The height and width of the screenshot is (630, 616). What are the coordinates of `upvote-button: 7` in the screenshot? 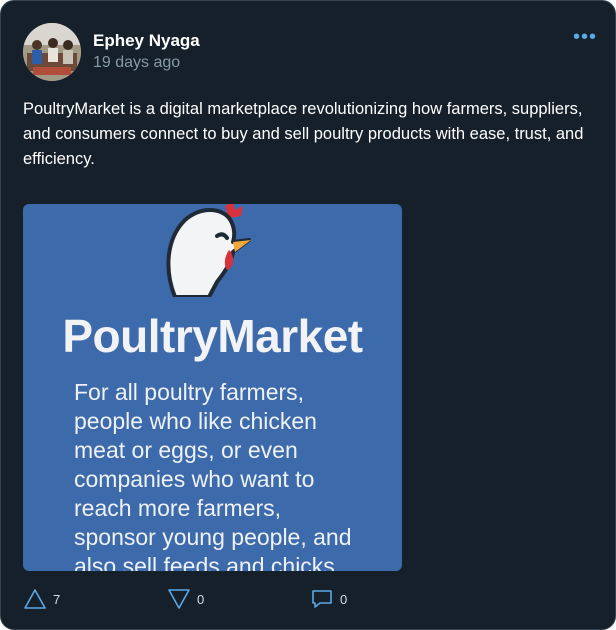 It's located at (41, 599).